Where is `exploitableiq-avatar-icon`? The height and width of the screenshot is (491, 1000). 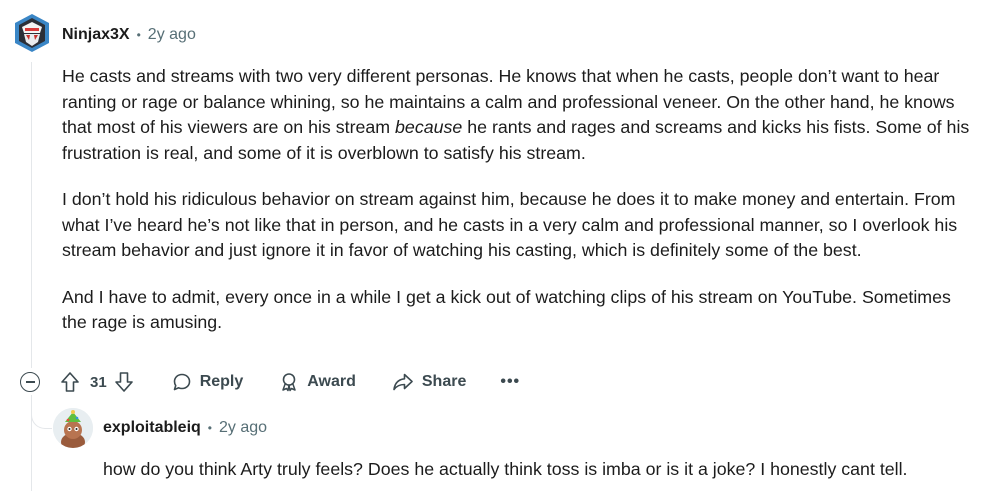 exploitableiq-avatar-icon is located at coordinates (73, 428).